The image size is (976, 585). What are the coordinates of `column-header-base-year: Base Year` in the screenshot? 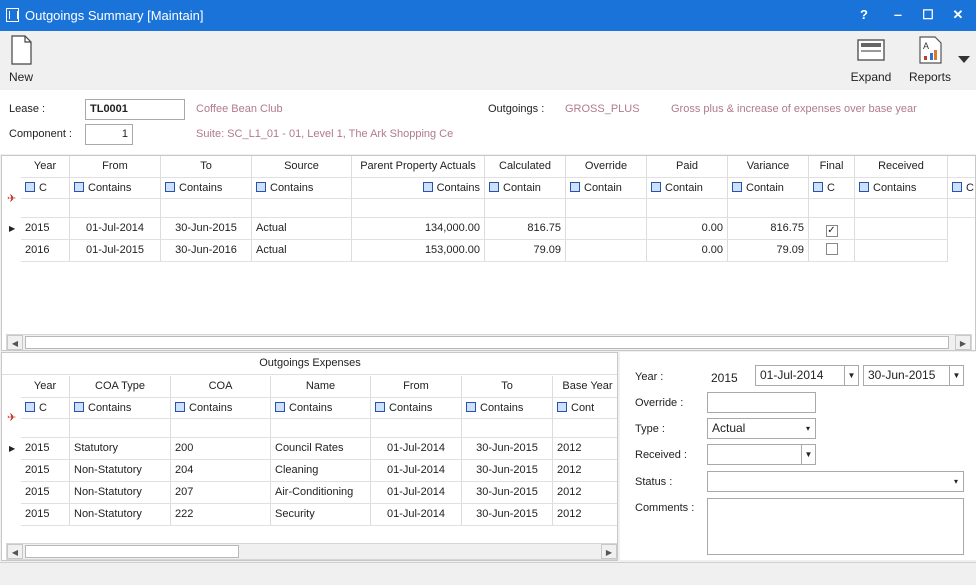 It's located at (585, 387).